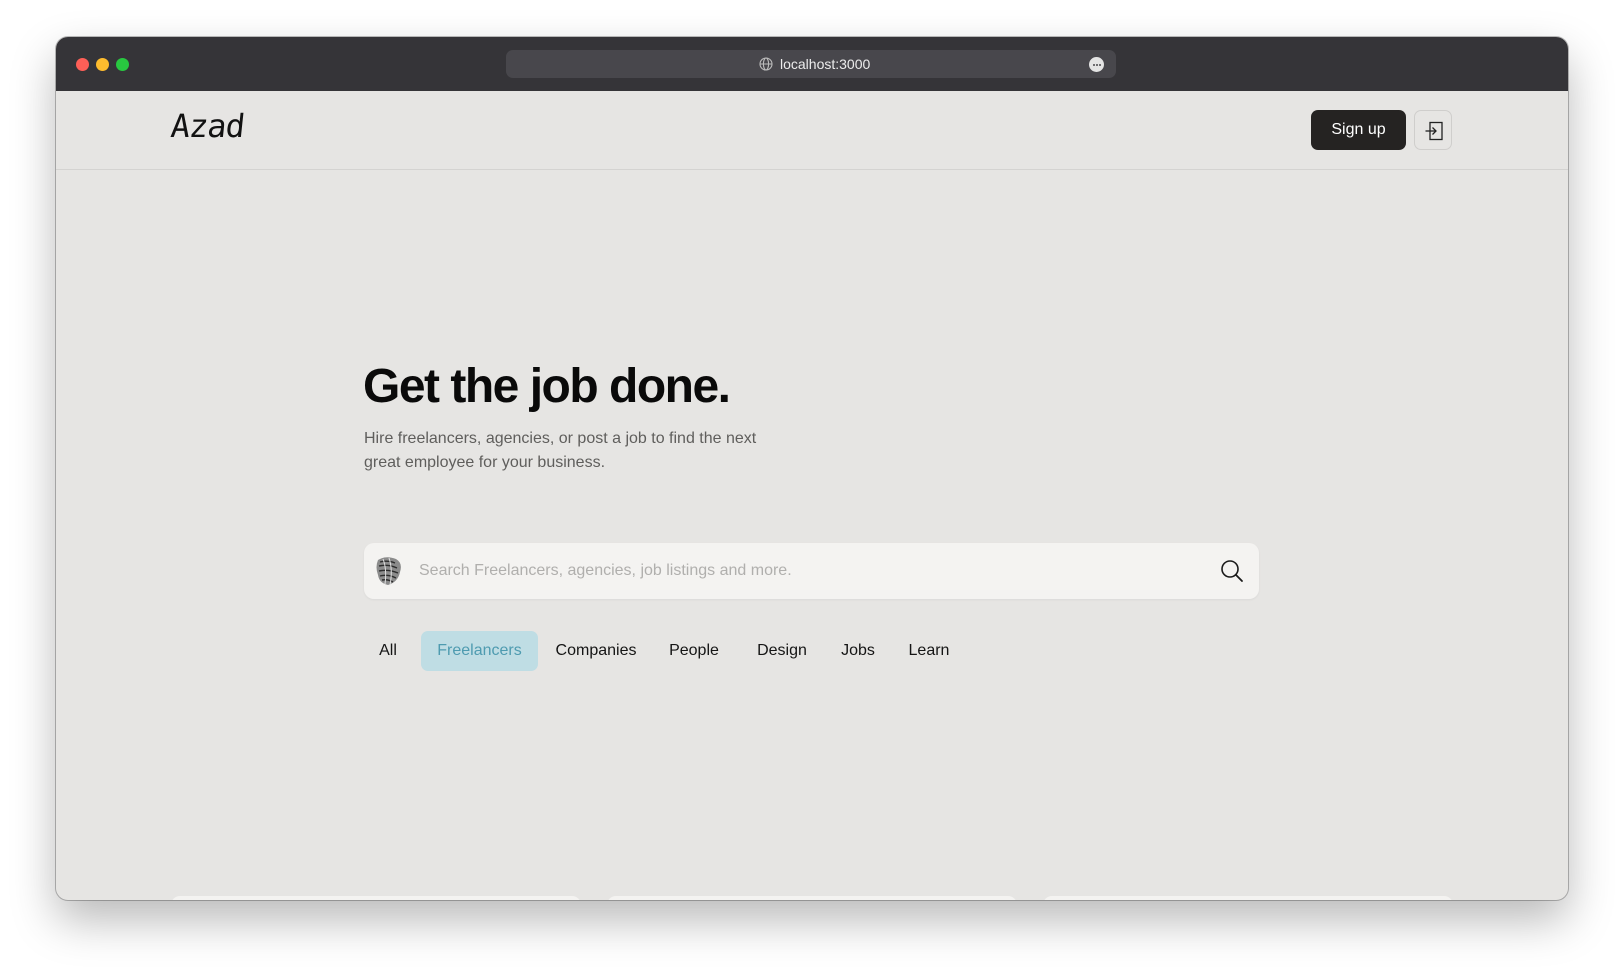 The height and width of the screenshot is (974, 1624). I want to click on abstract-shell-logo, so click(388, 571).